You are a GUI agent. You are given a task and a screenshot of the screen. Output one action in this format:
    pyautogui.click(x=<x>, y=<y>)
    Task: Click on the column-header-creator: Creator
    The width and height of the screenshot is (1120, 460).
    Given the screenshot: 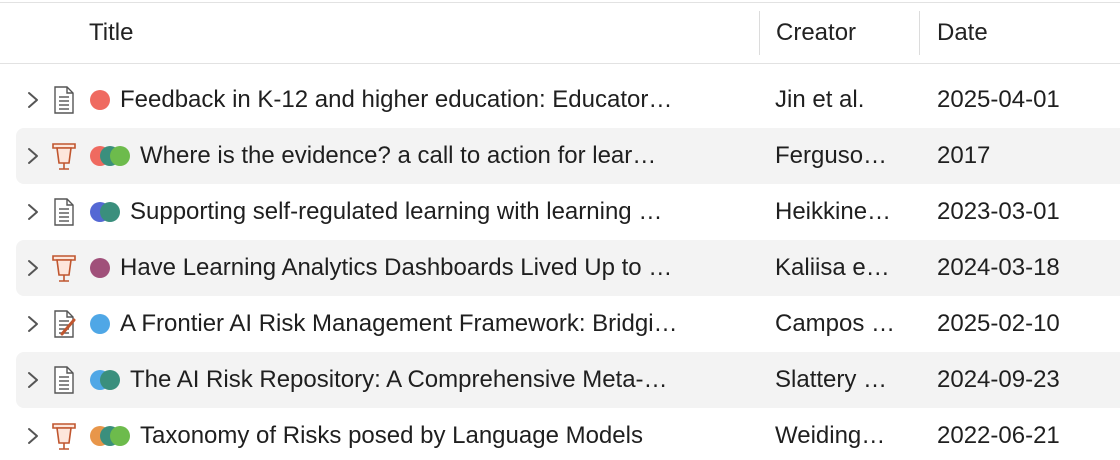 What is the action you would take?
    pyautogui.click(x=841, y=33)
    